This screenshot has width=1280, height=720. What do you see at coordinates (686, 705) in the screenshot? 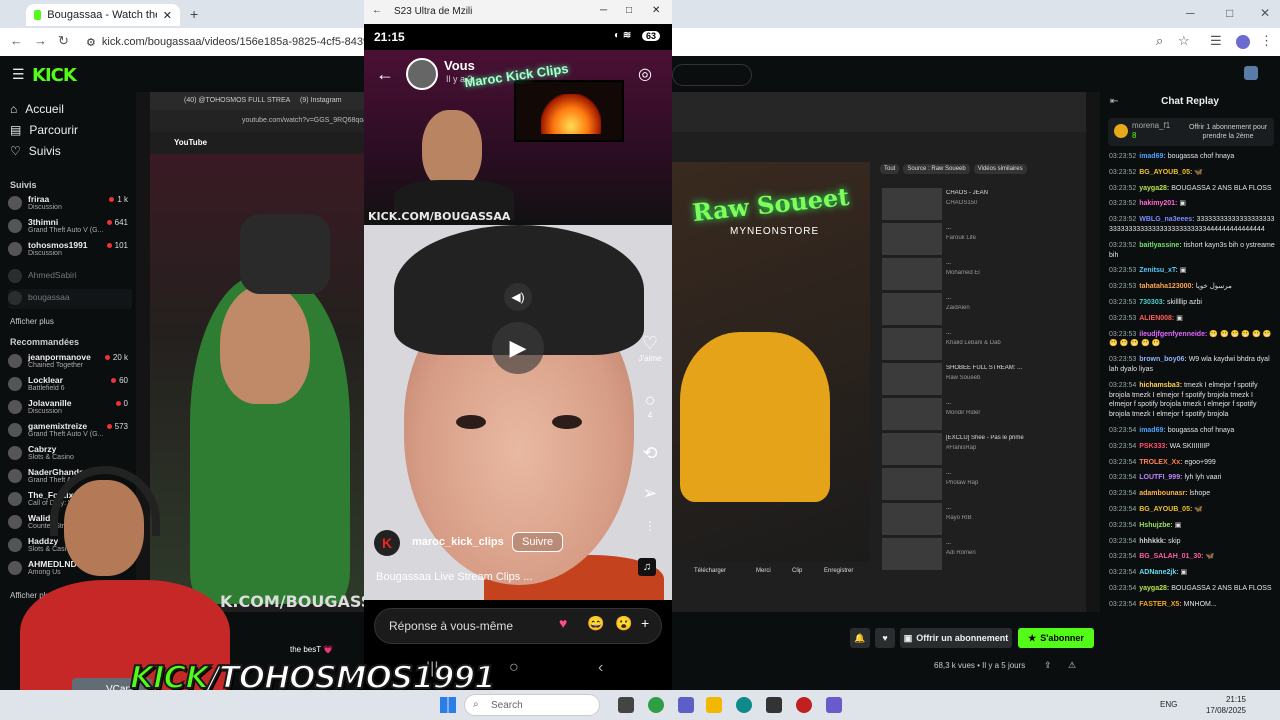
I see `teams-icon` at bounding box center [686, 705].